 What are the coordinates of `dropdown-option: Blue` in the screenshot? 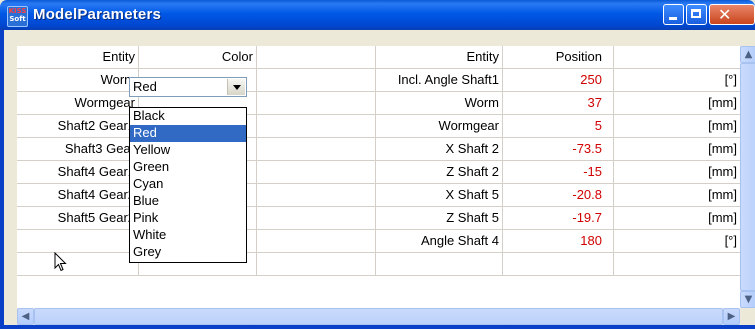 It's located at (188, 201).